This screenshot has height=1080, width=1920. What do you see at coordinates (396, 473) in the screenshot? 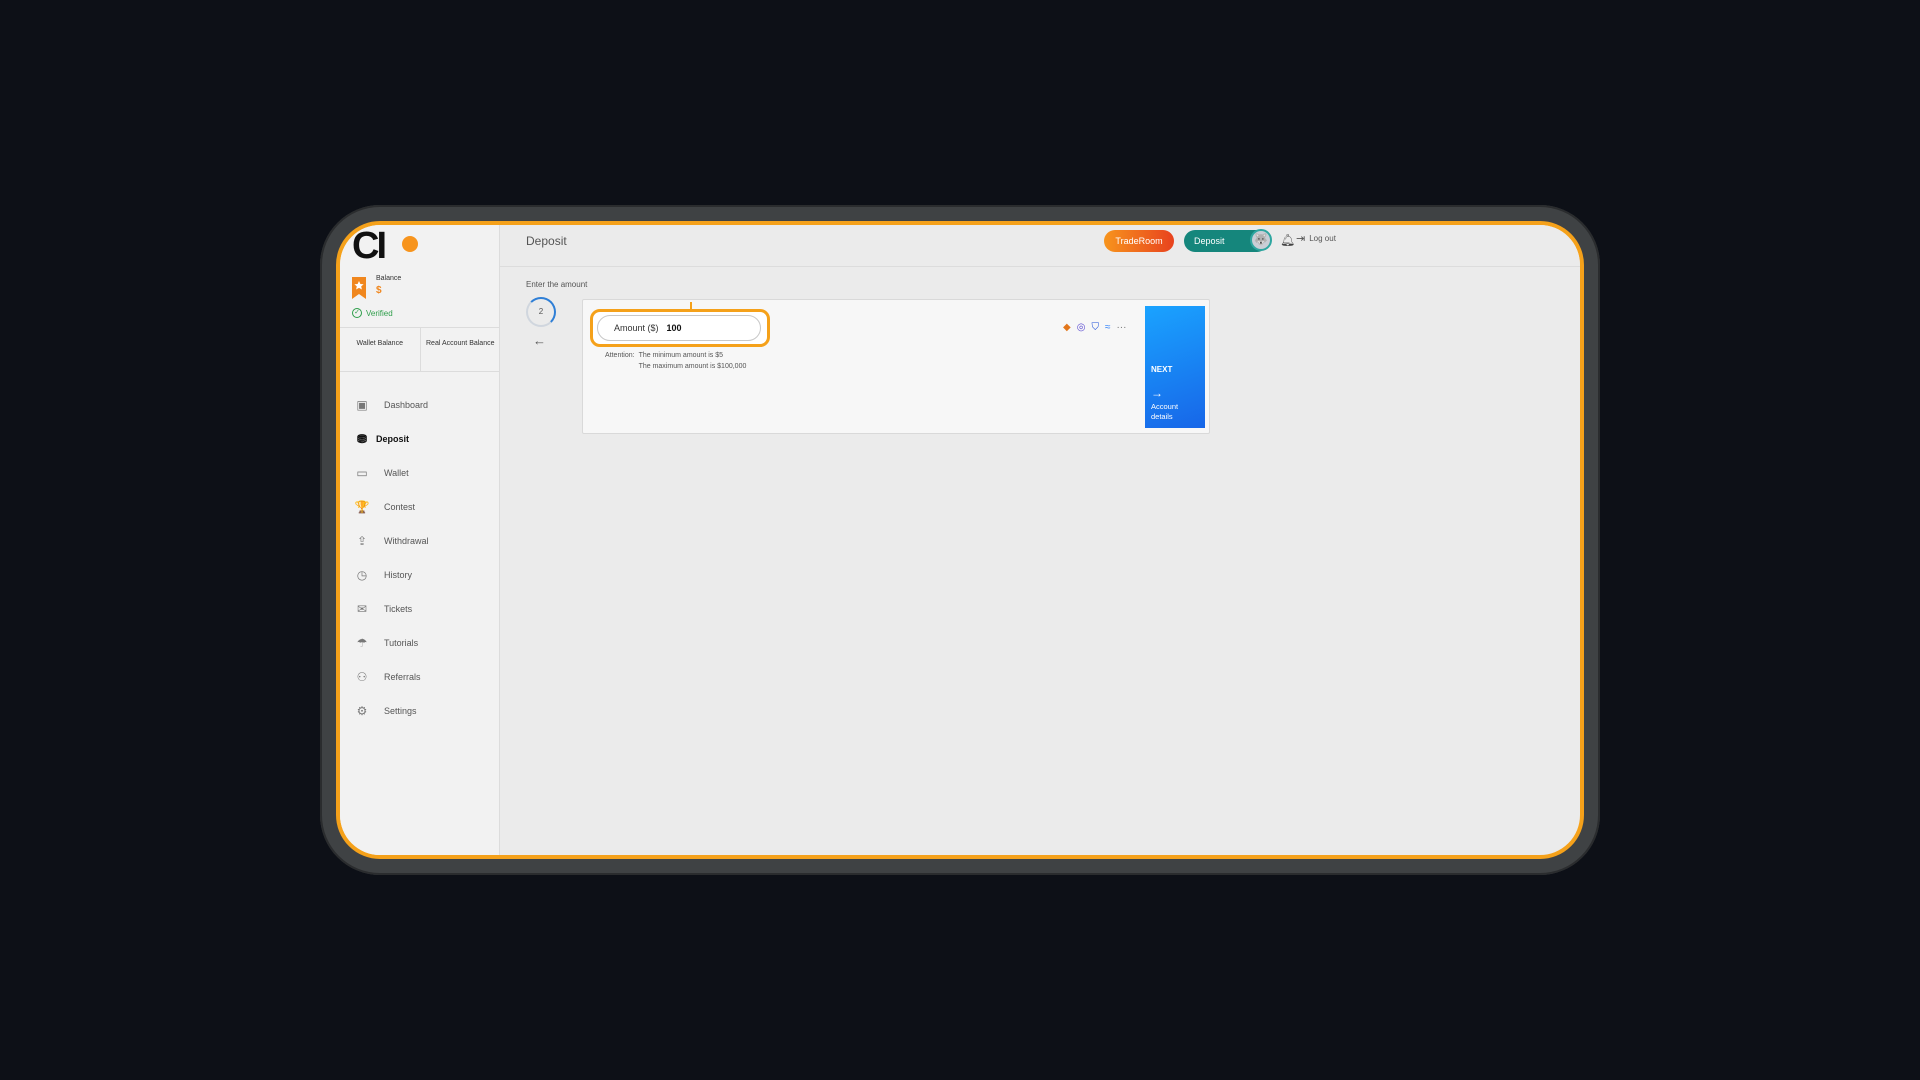
I see `sidebar-item-label: Wallet` at bounding box center [396, 473].